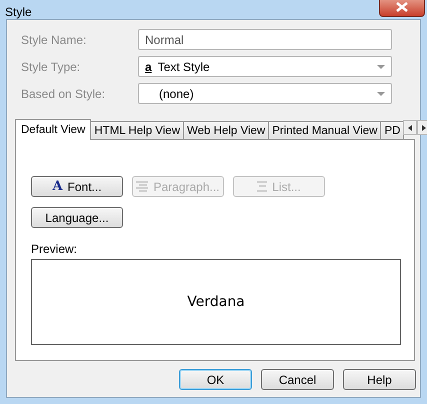  I want to click on dialog-button: Cancel, so click(297, 379).